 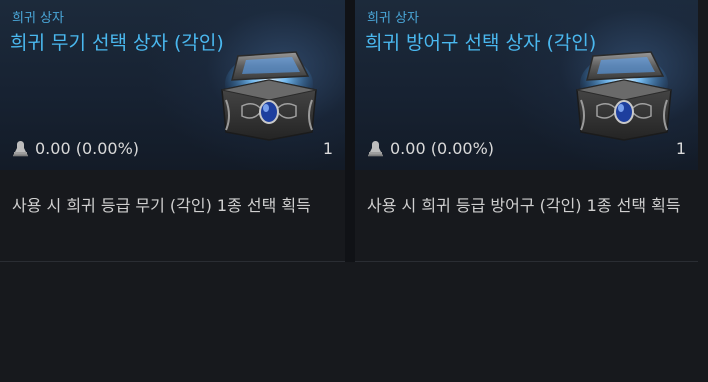 I want to click on item-description: 사용 시 희귀 등급 방어구 (각인) 1종 선택 획득, so click(x=524, y=205).